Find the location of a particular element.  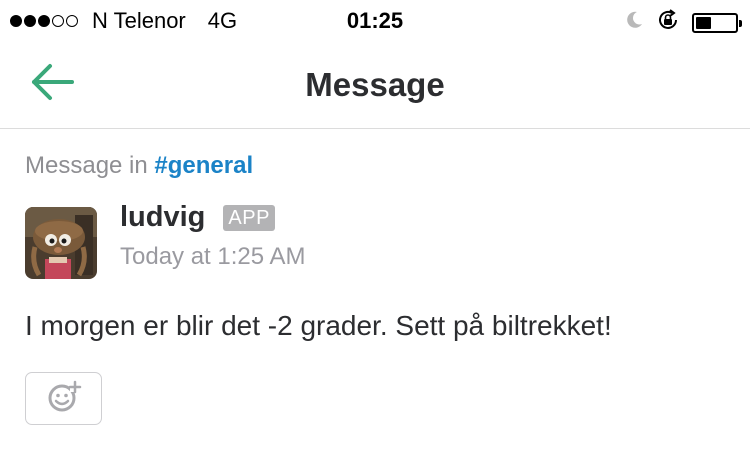

message-timestamp: Today at 1:25 AM is located at coordinates (213, 256).